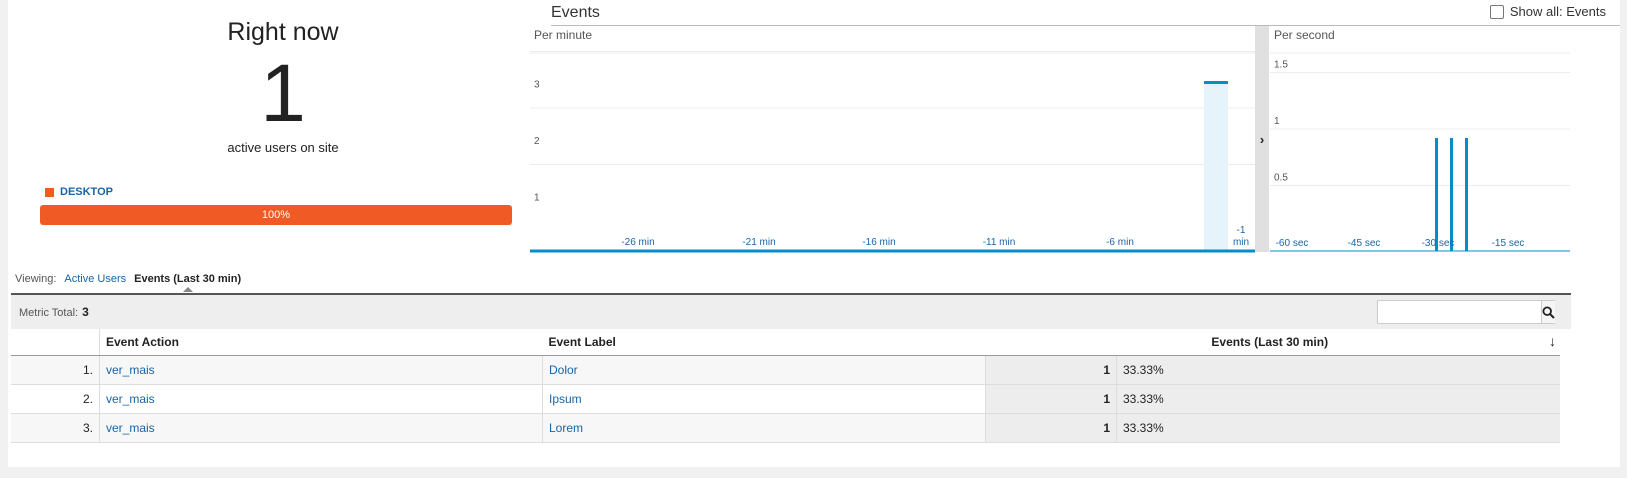 This screenshot has height=478, width=1627. What do you see at coordinates (85, 312) in the screenshot?
I see `metric-total-value: 3` at bounding box center [85, 312].